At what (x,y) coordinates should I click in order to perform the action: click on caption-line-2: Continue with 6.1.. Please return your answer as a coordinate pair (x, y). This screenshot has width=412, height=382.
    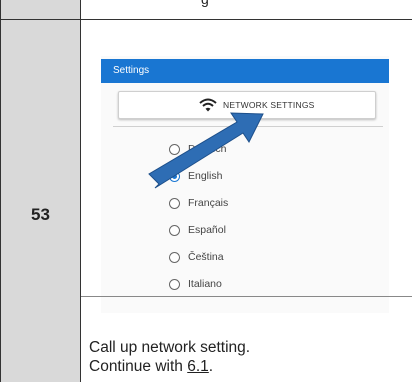
    Looking at the image, I should click on (169, 366).